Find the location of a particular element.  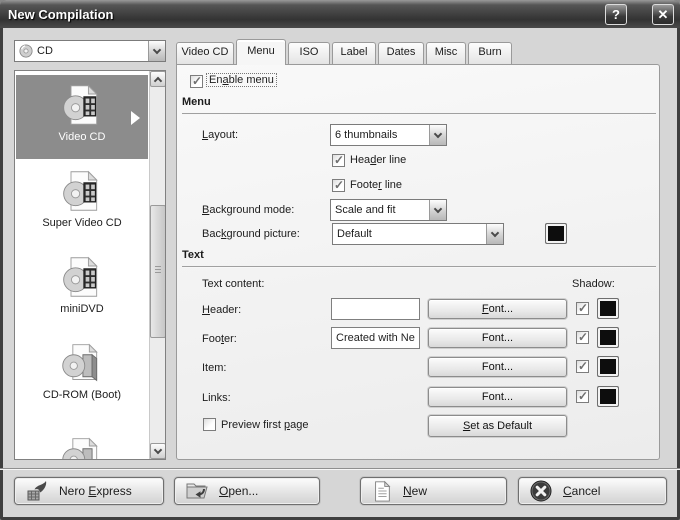

cancel-icon is located at coordinates (541, 491).